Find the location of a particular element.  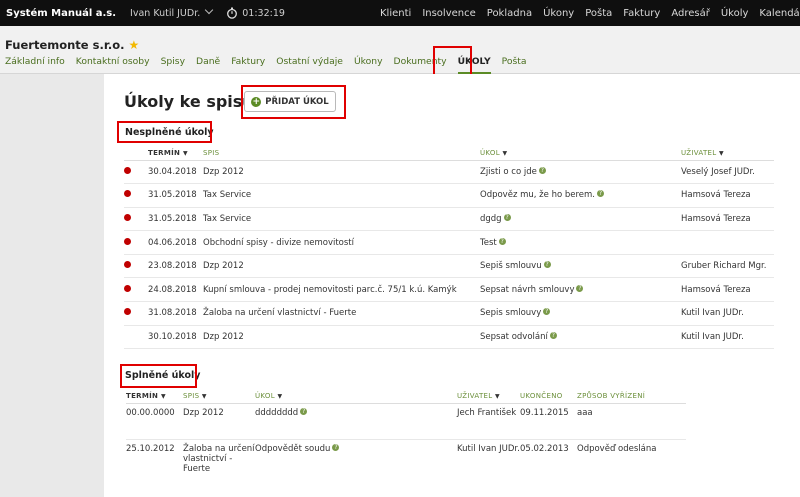

task-user: Veselý Josef JUDr. is located at coordinates (727, 172).